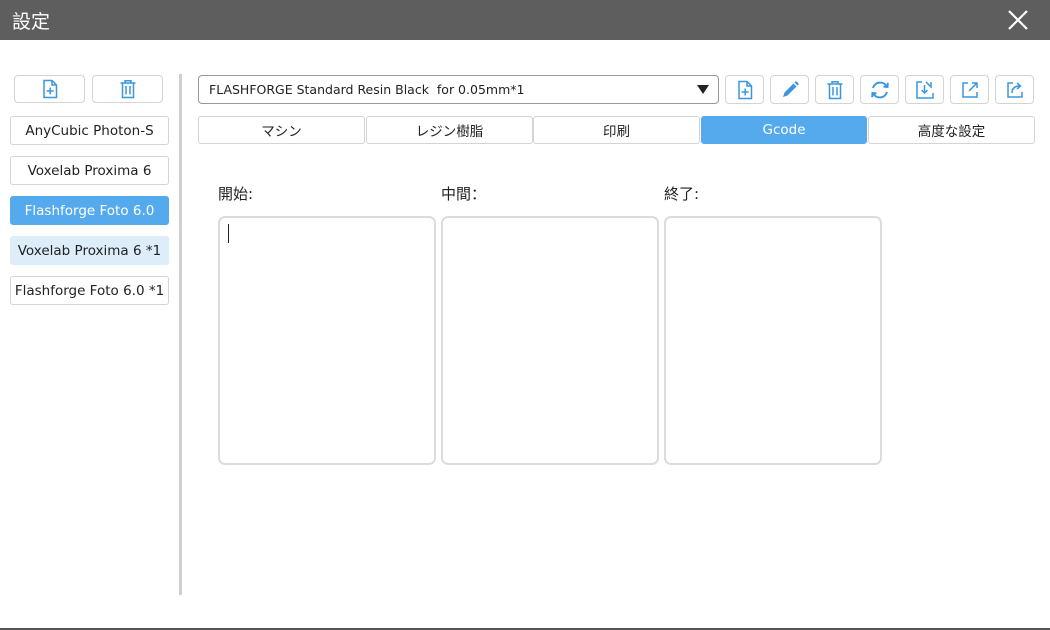 The height and width of the screenshot is (630, 1050). What do you see at coordinates (89, 210) in the screenshot?
I see `printer-item-flashforge-foto-6: Flashforge Foto 6.0` at bounding box center [89, 210].